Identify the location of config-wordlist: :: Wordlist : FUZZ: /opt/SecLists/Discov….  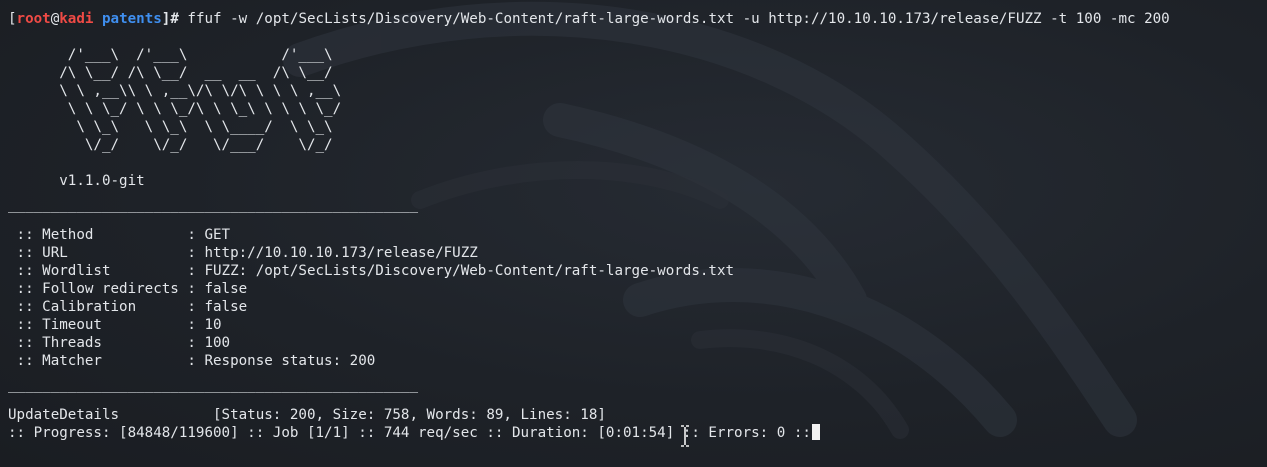
(371, 271).